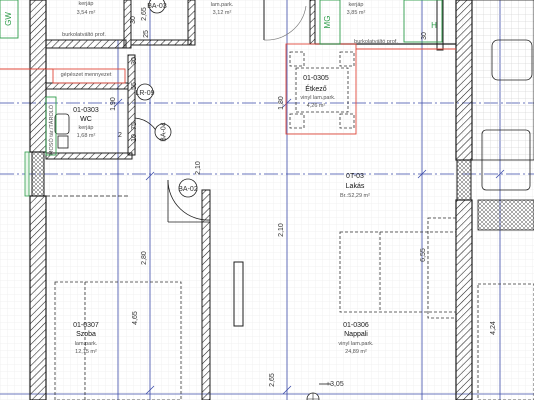 This screenshot has height=400, width=534. Describe the element at coordinates (316, 106) in the screenshot. I see `room-area-dining: 4,26 m²` at that location.